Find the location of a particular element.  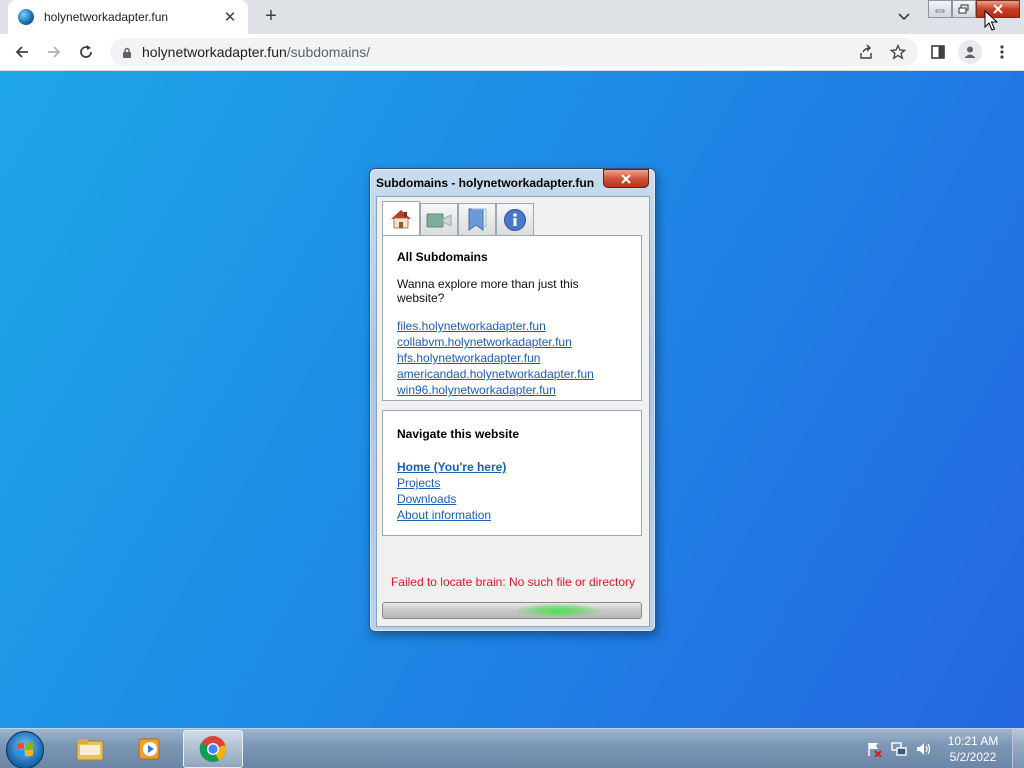

info-icon is located at coordinates (515, 219).